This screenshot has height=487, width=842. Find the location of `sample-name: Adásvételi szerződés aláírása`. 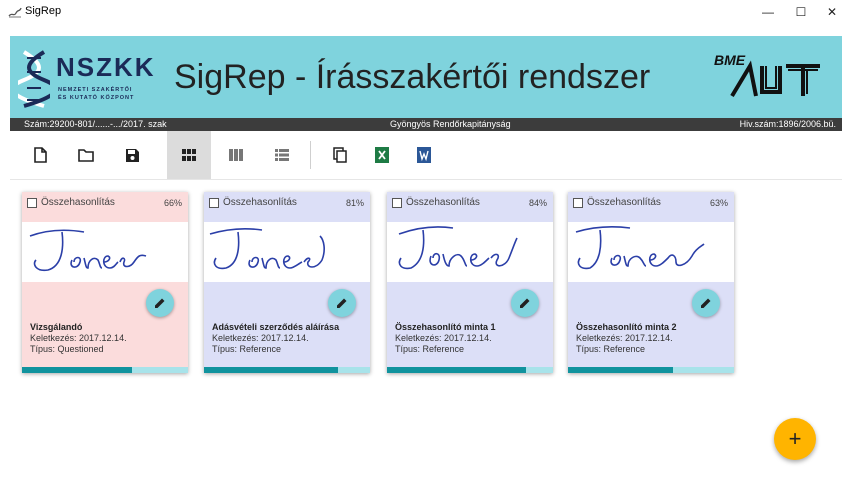

sample-name: Adásvételi szerződés aláírása is located at coordinates (276, 327).